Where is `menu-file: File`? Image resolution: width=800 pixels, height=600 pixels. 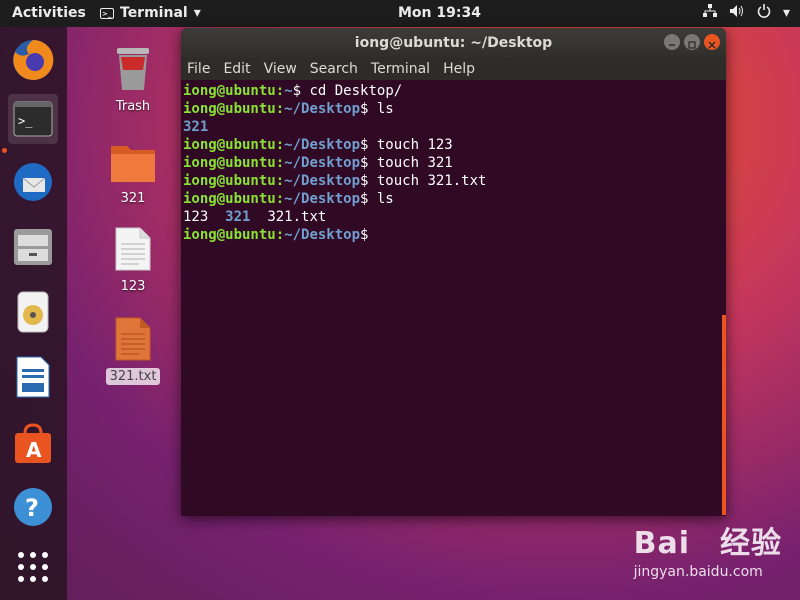 menu-file: File is located at coordinates (198, 69).